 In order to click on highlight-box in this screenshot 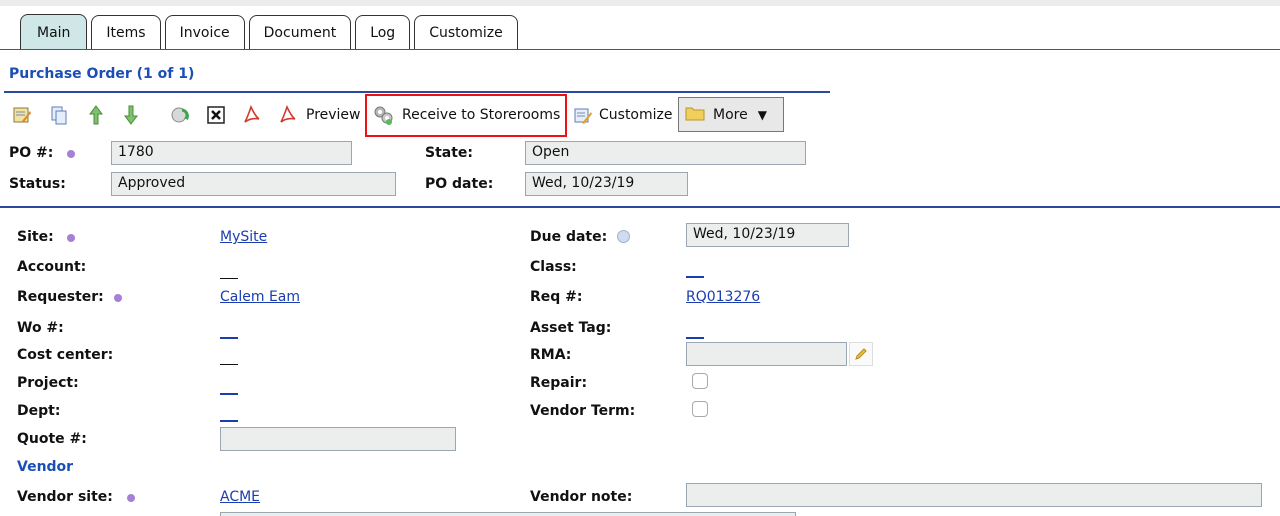, I will do `click(466, 115)`.